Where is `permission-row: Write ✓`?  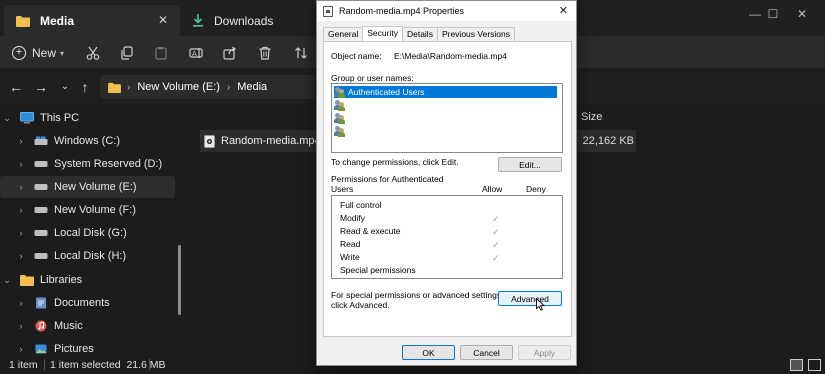
permission-row: Write ✓ is located at coordinates (452, 258).